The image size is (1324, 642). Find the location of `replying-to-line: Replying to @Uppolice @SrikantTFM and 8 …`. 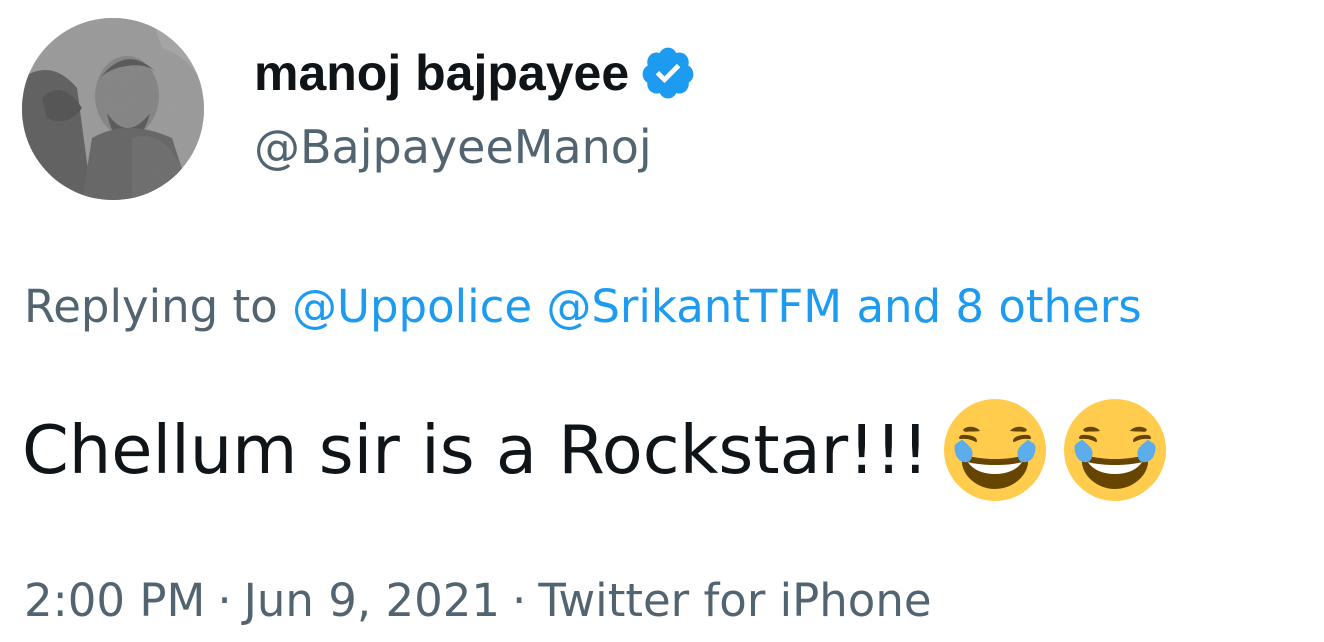

replying-to-line: Replying to @Uppolice @SrikantTFM and 8 … is located at coordinates (583, 307).